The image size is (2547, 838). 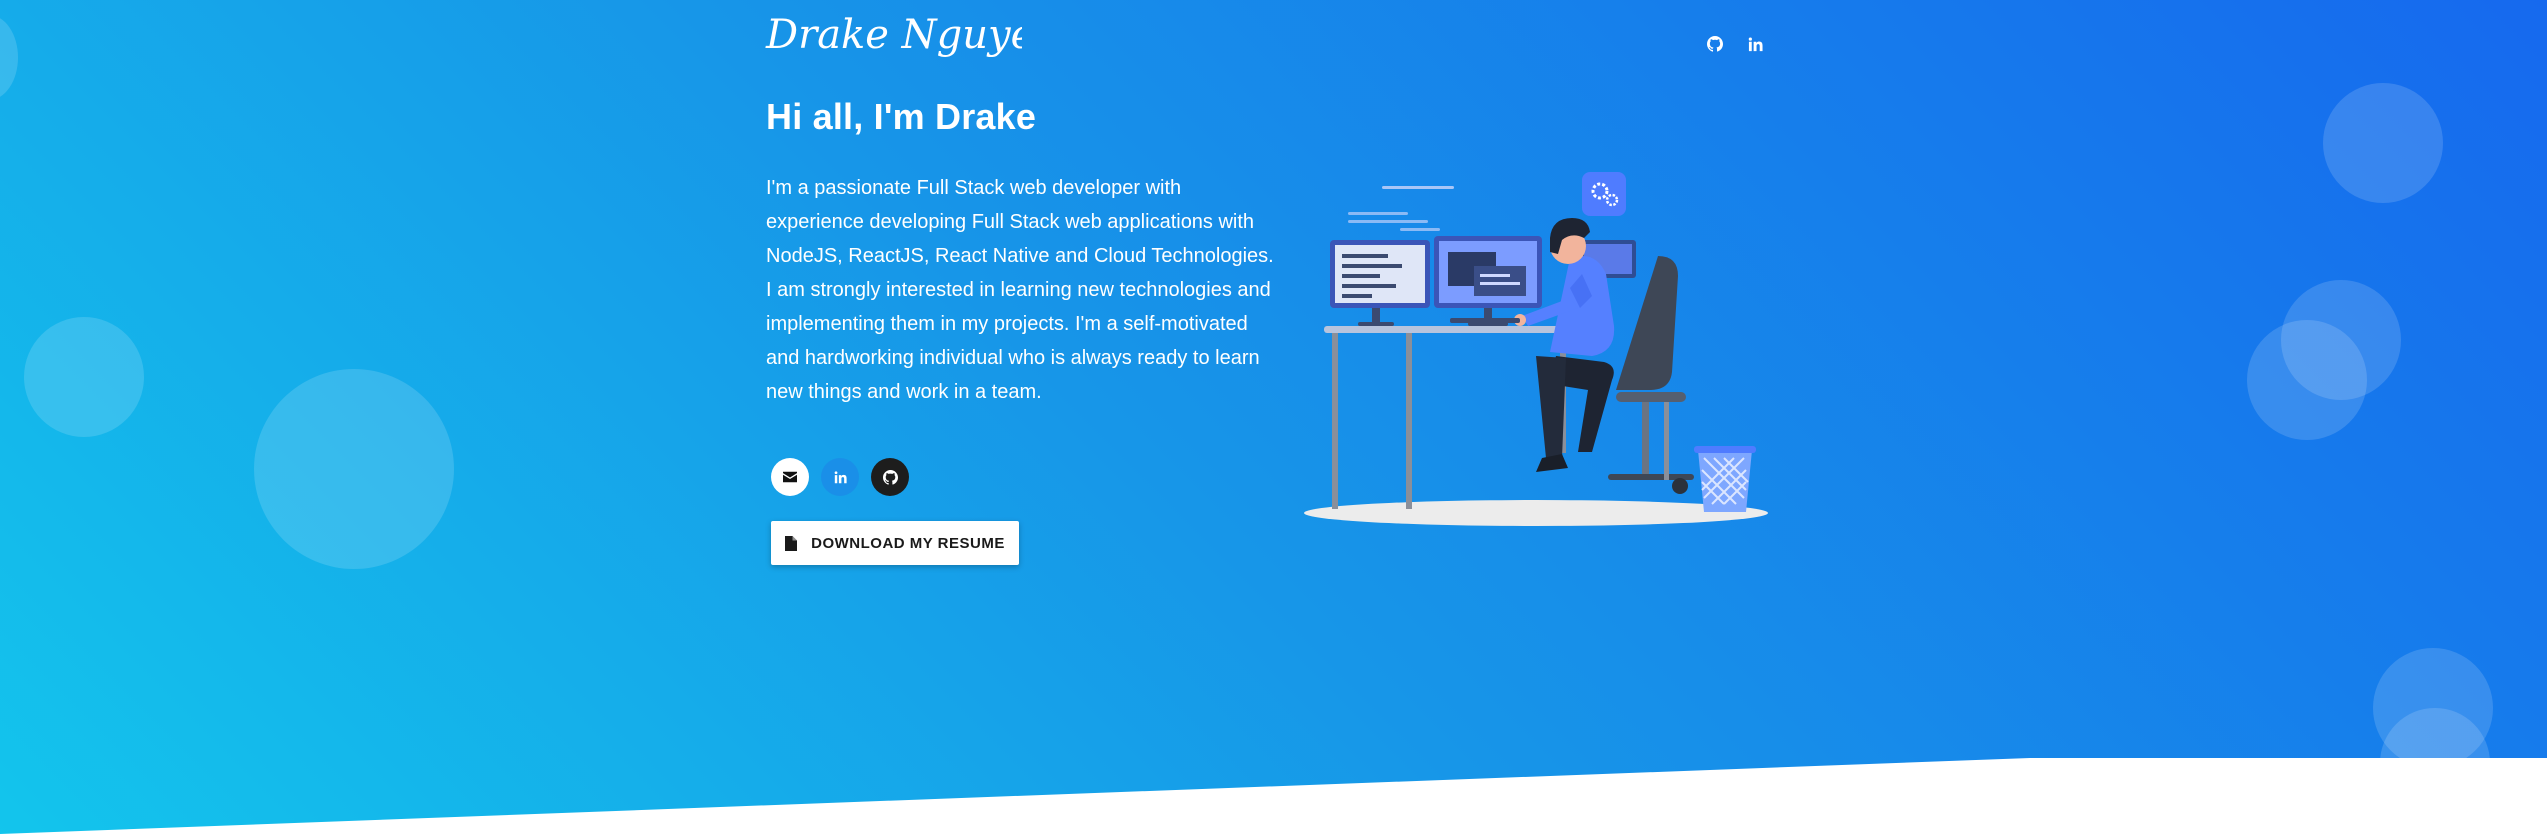 I want to click on developer-illustration, so click(x=1536, y=349).